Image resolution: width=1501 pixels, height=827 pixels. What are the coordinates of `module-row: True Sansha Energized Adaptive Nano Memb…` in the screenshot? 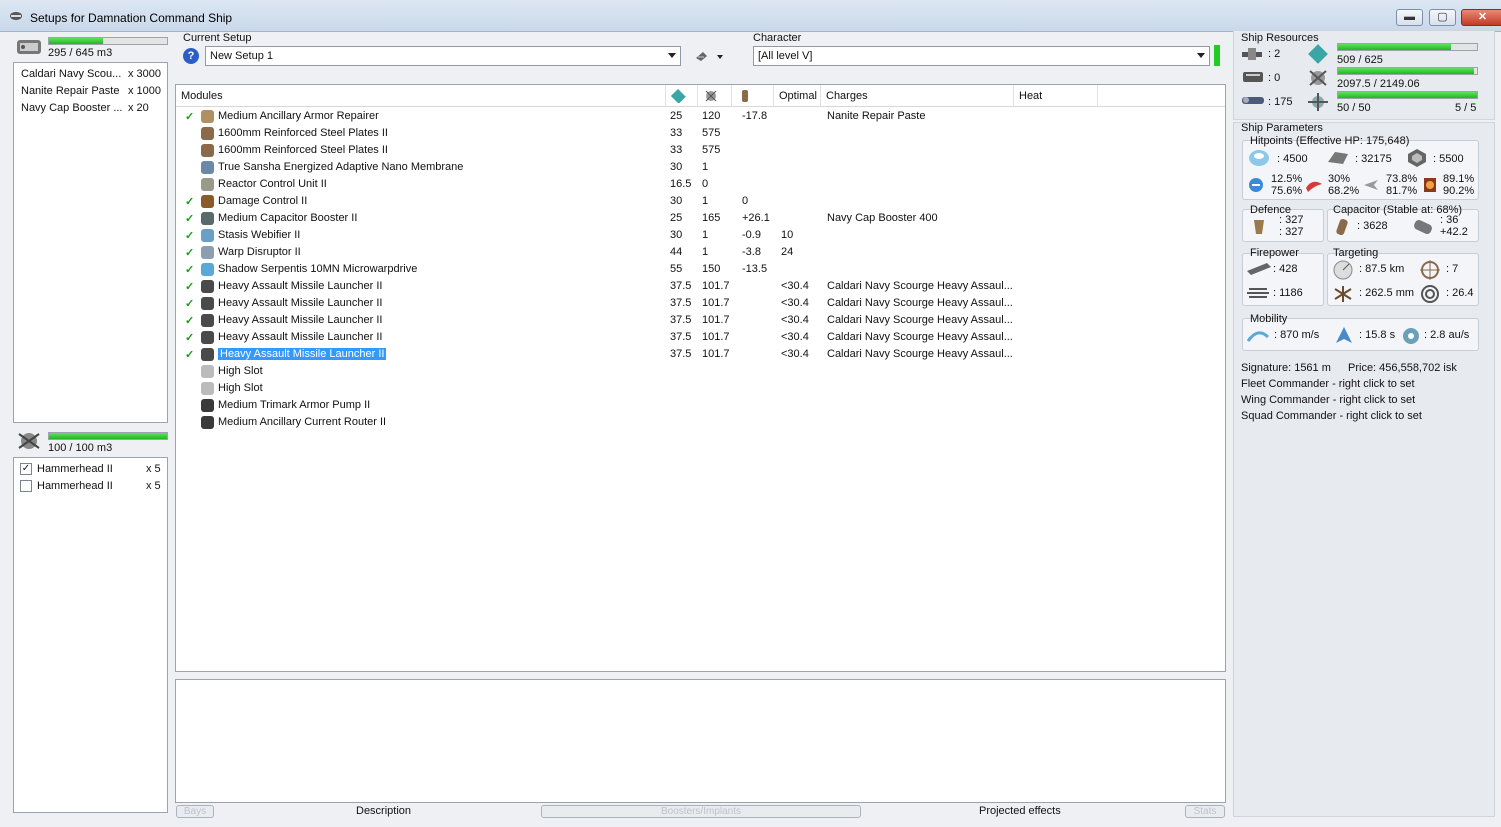 It's located at (700, 167).